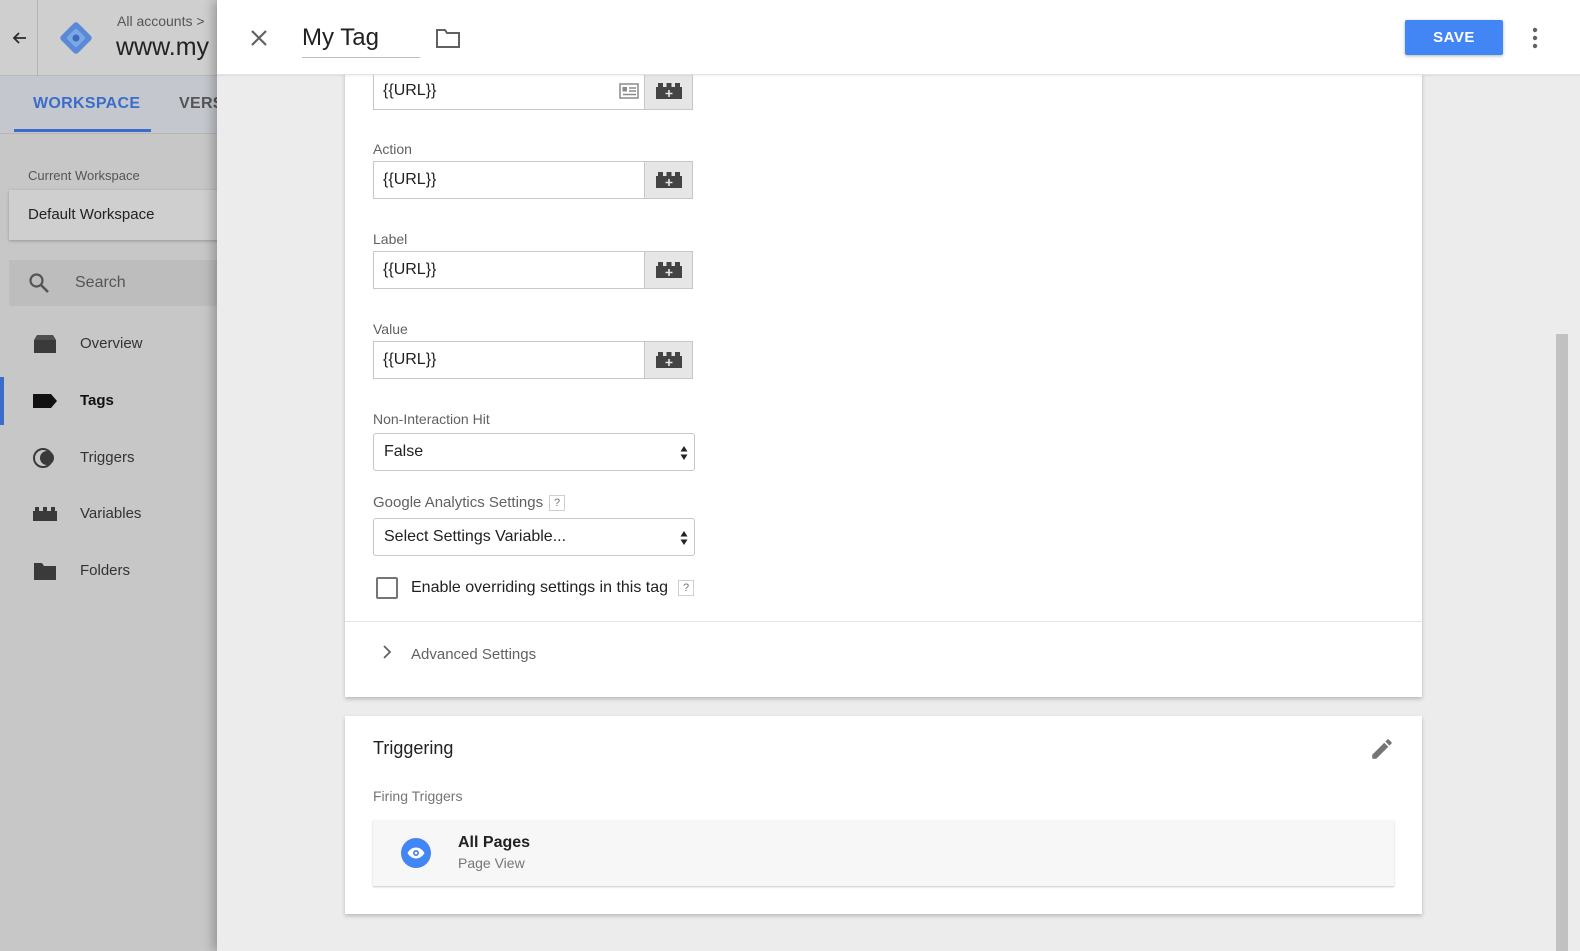 The image size is (1580, 951). I want to click on override-settings-label-row: Enable overriding settings in this tag?, so click(553, 588).